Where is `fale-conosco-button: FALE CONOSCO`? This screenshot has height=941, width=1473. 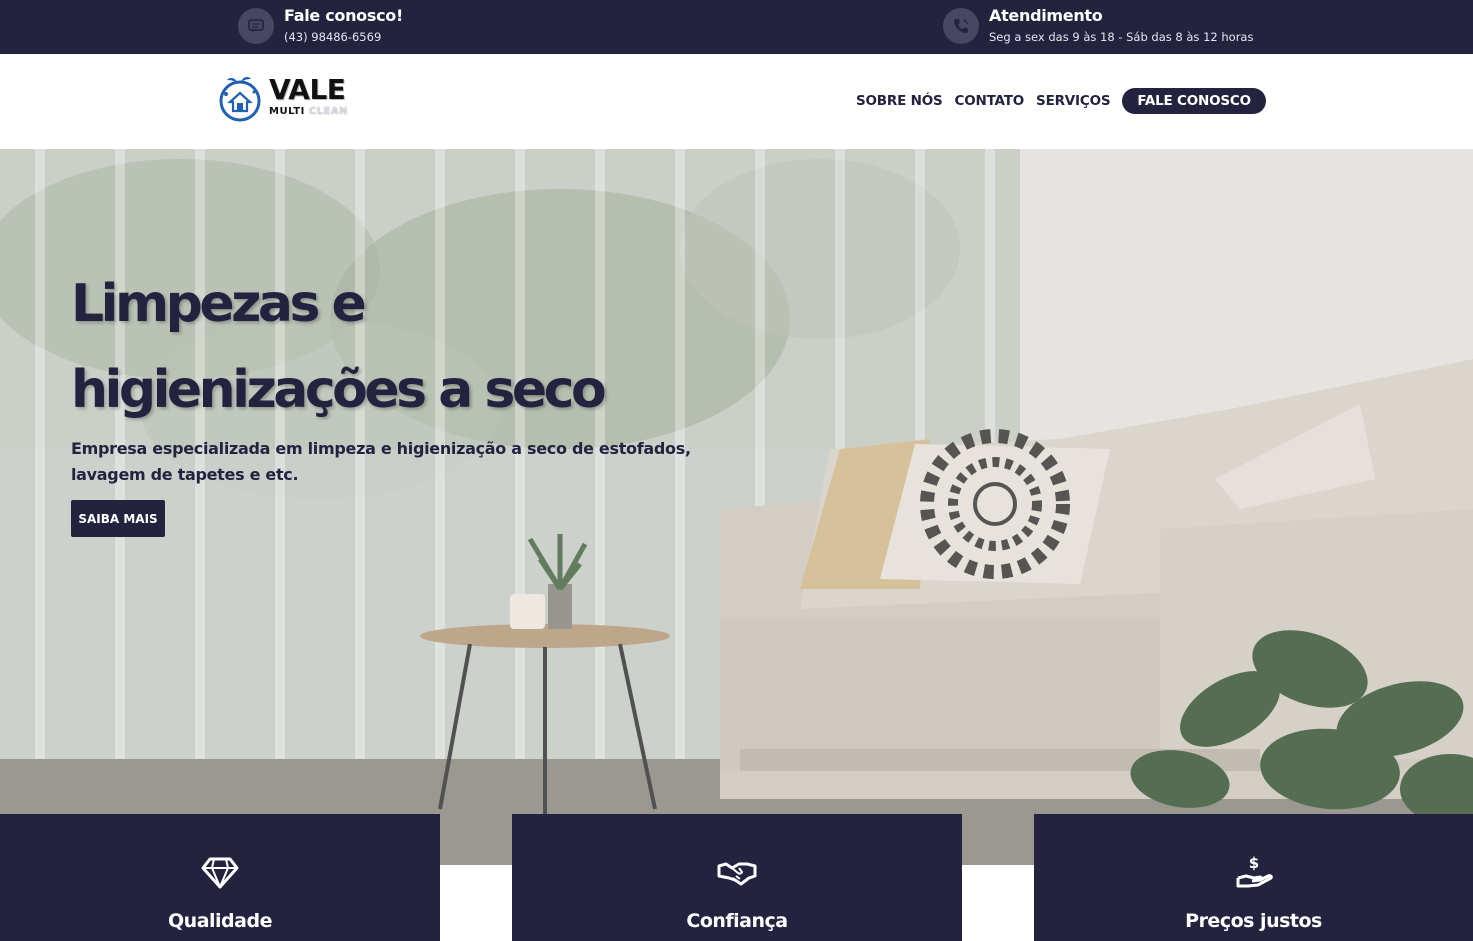
fale-conosco-button: FALE CONOSCO is located at coordinates (1194, 101).